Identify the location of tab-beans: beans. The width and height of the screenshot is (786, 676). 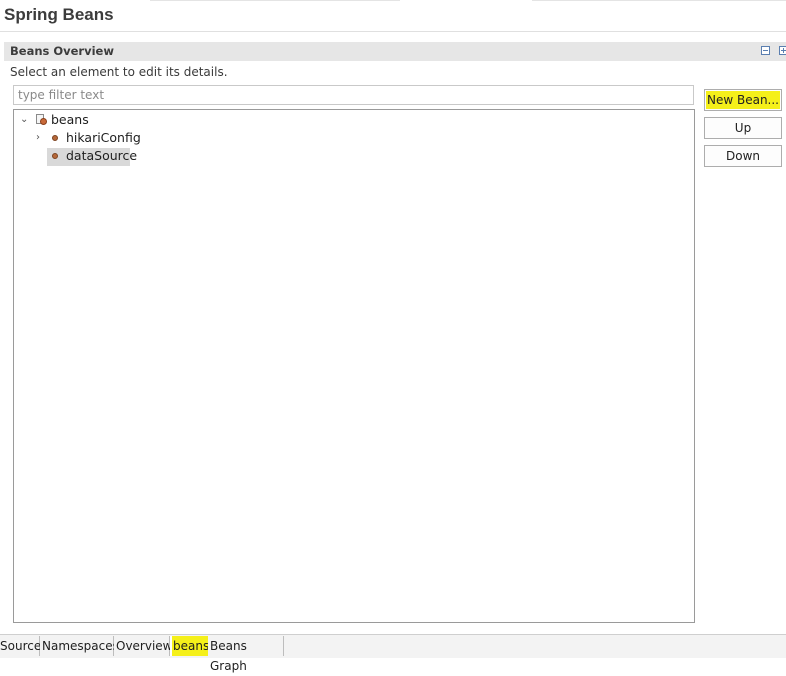
(190, 646).